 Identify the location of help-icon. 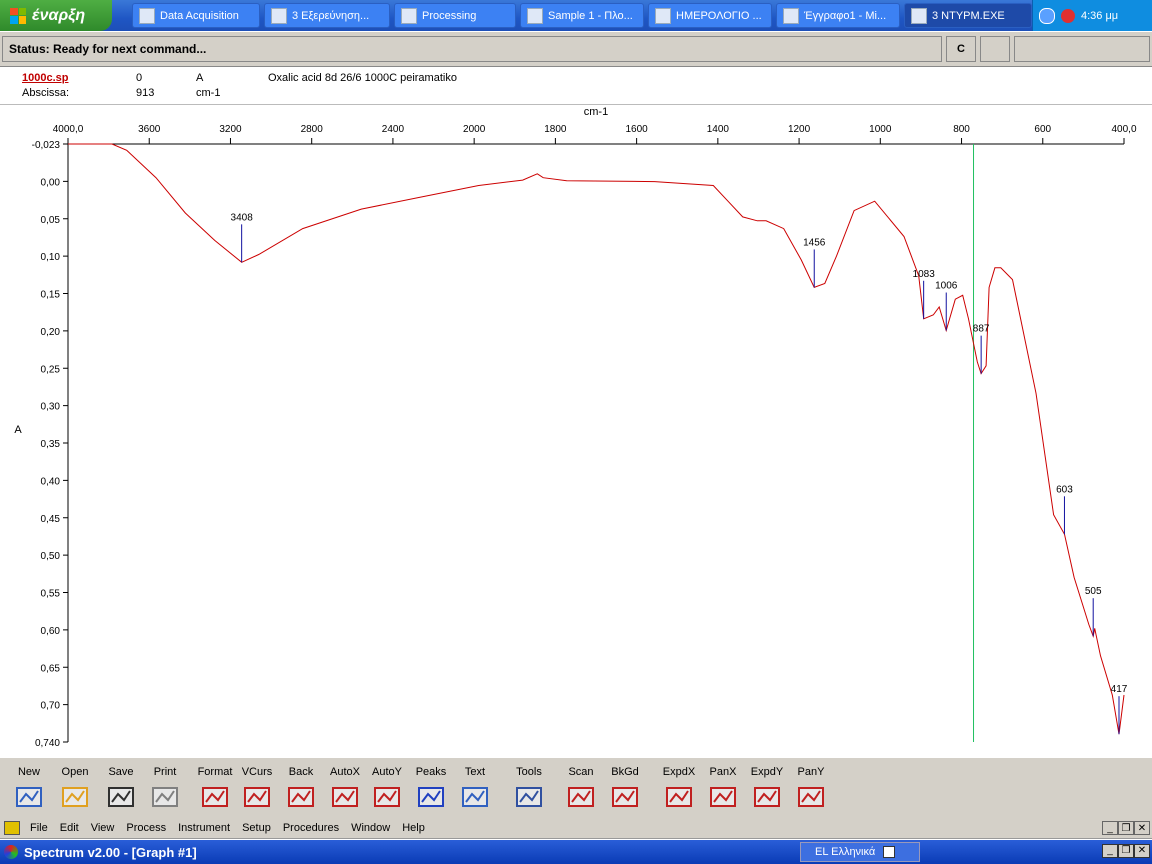
(889, 852).